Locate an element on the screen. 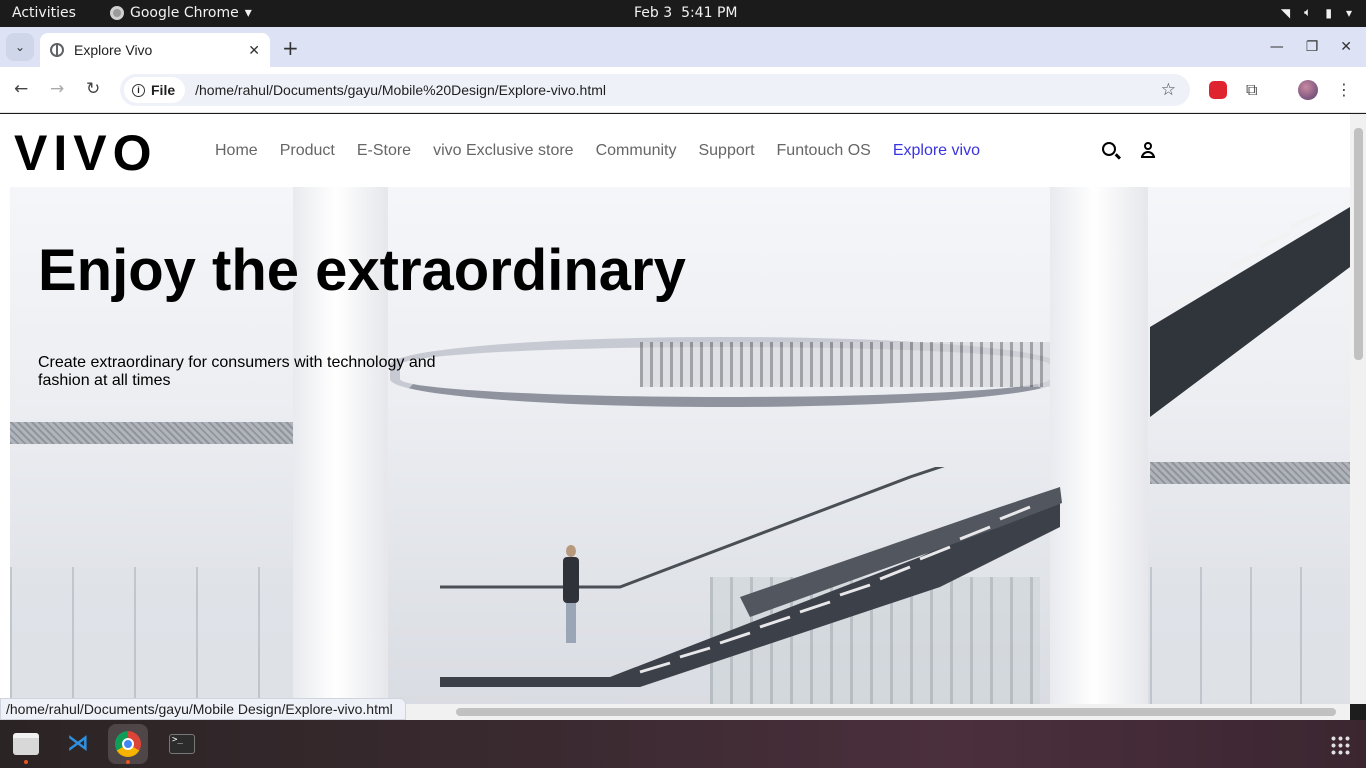 The width and height of the screenshot is (1366, 768). vertical-scrollbar-thumb is located at coordinates (1358, 244).